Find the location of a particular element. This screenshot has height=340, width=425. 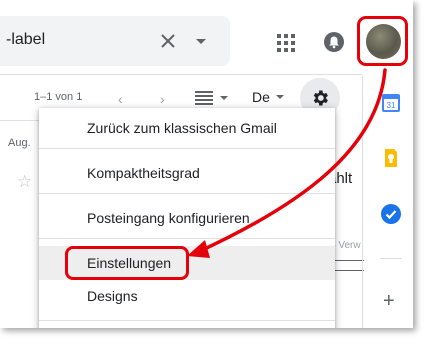

menu-item-label: Zurück zum klassischen Gmail is located at coordinates (182, 128).